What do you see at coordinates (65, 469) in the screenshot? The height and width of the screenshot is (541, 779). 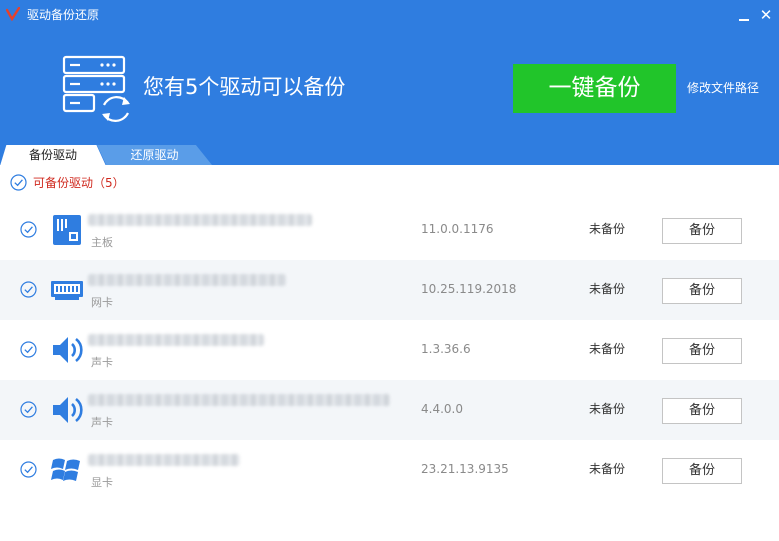 I see `windows-icon` at bounding box center [65, 469].